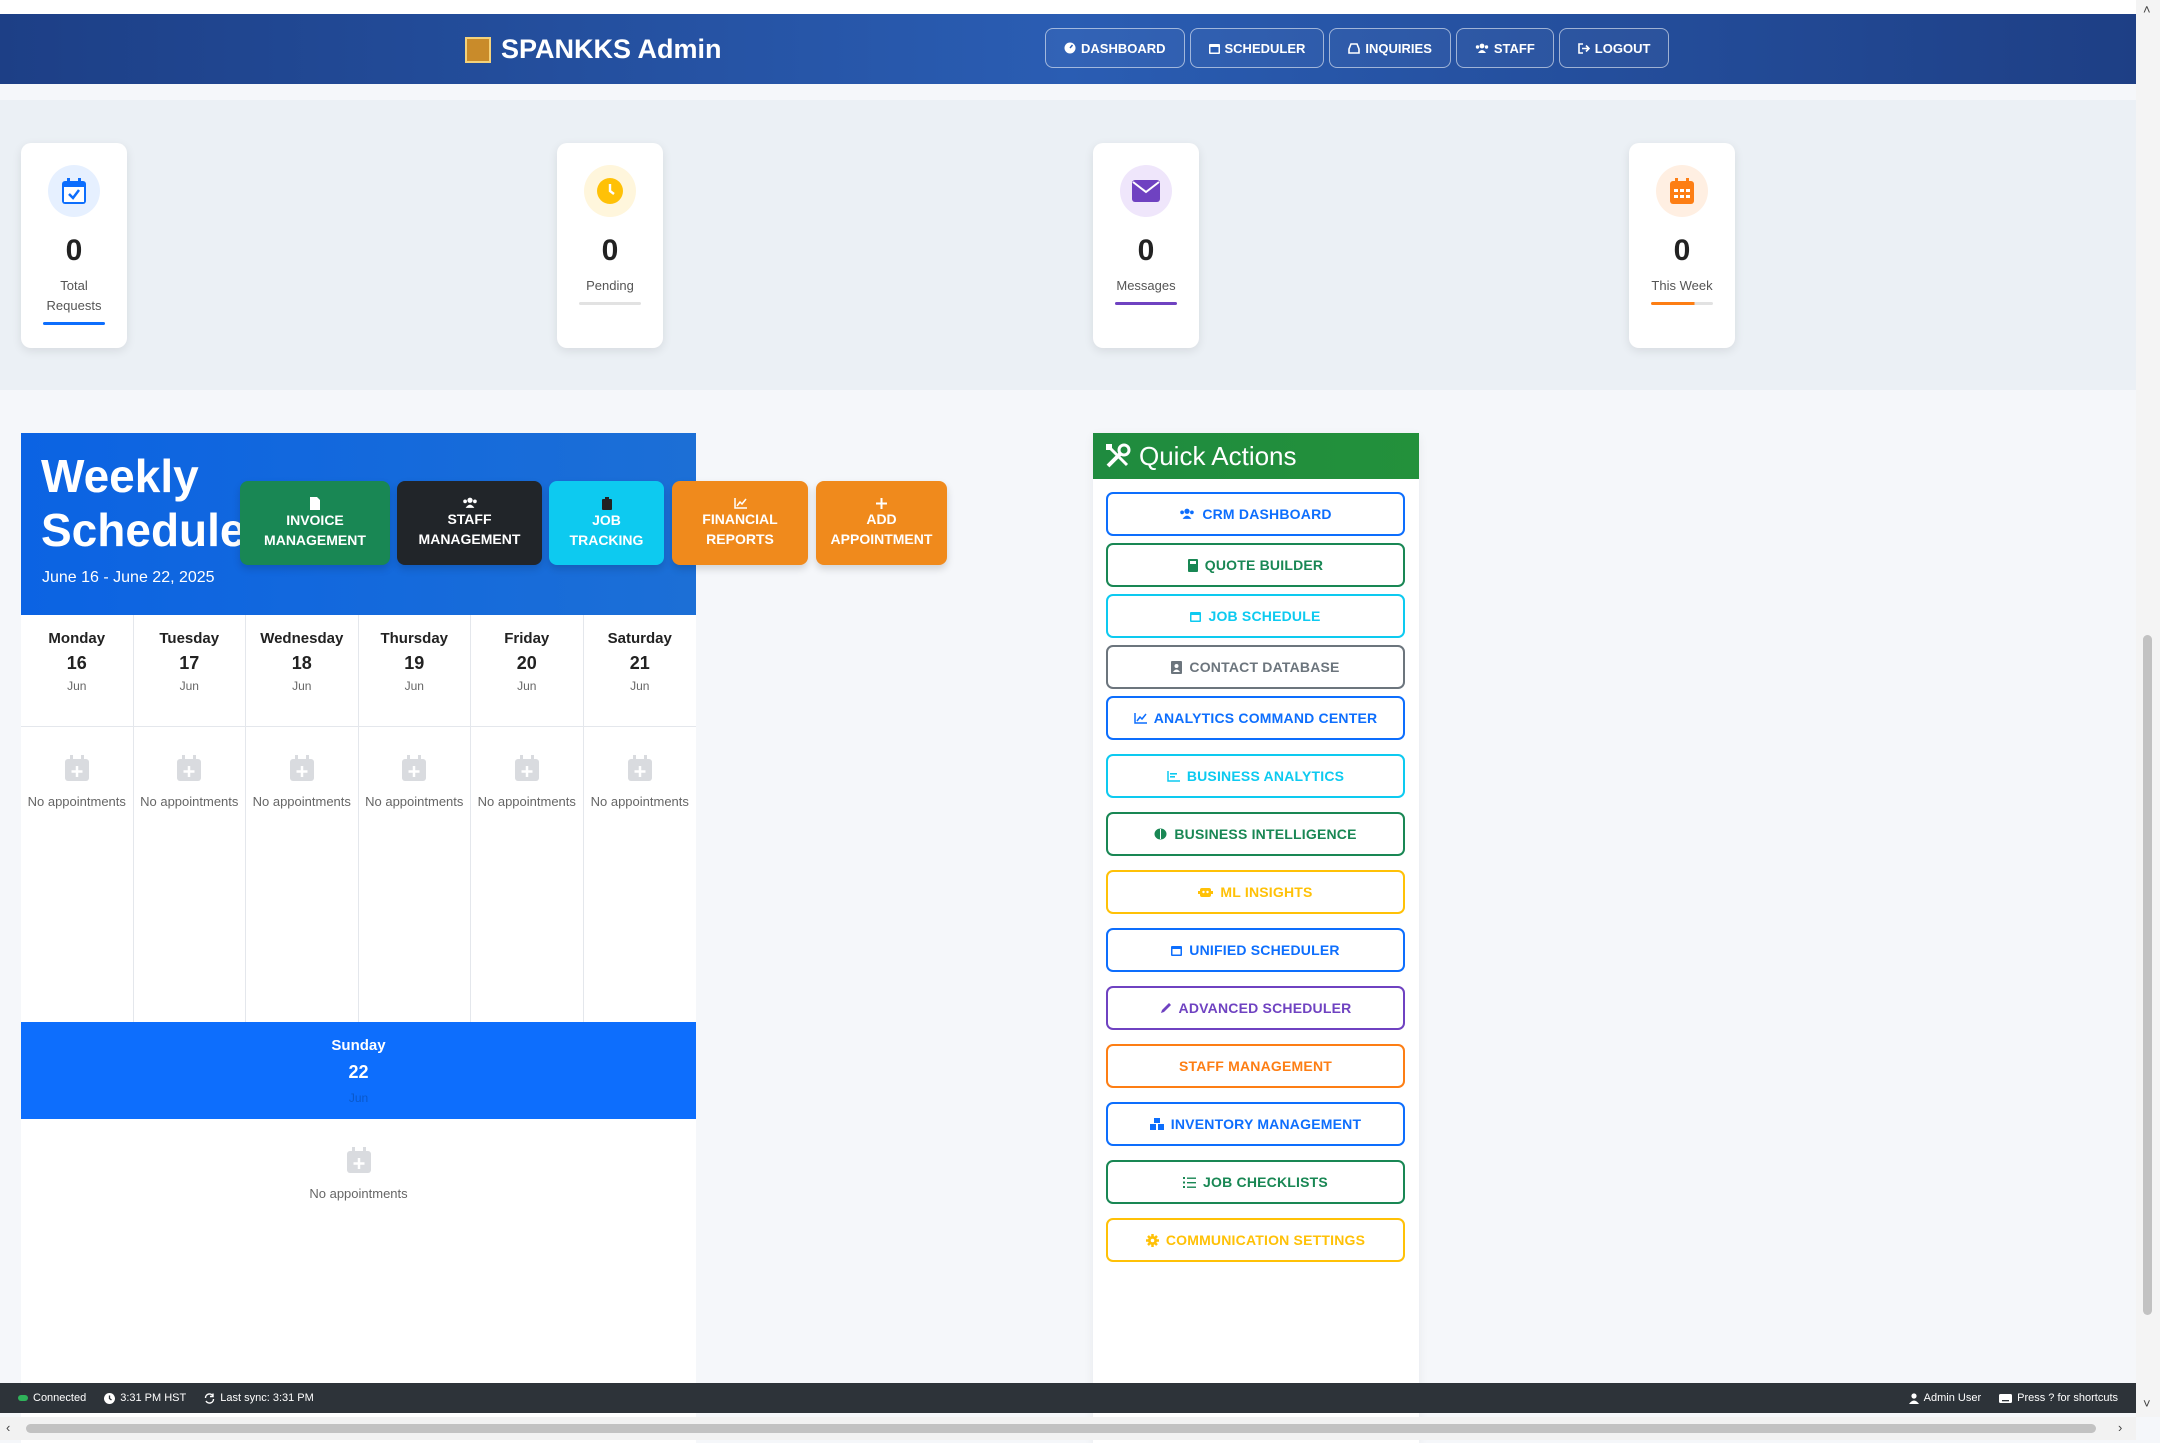 The image size is (2160, 1443). Describe the element at coordinates (77, 818) in the screenshot. I see `day-column-monday: Monday 16 Jun No appointments` at that location.